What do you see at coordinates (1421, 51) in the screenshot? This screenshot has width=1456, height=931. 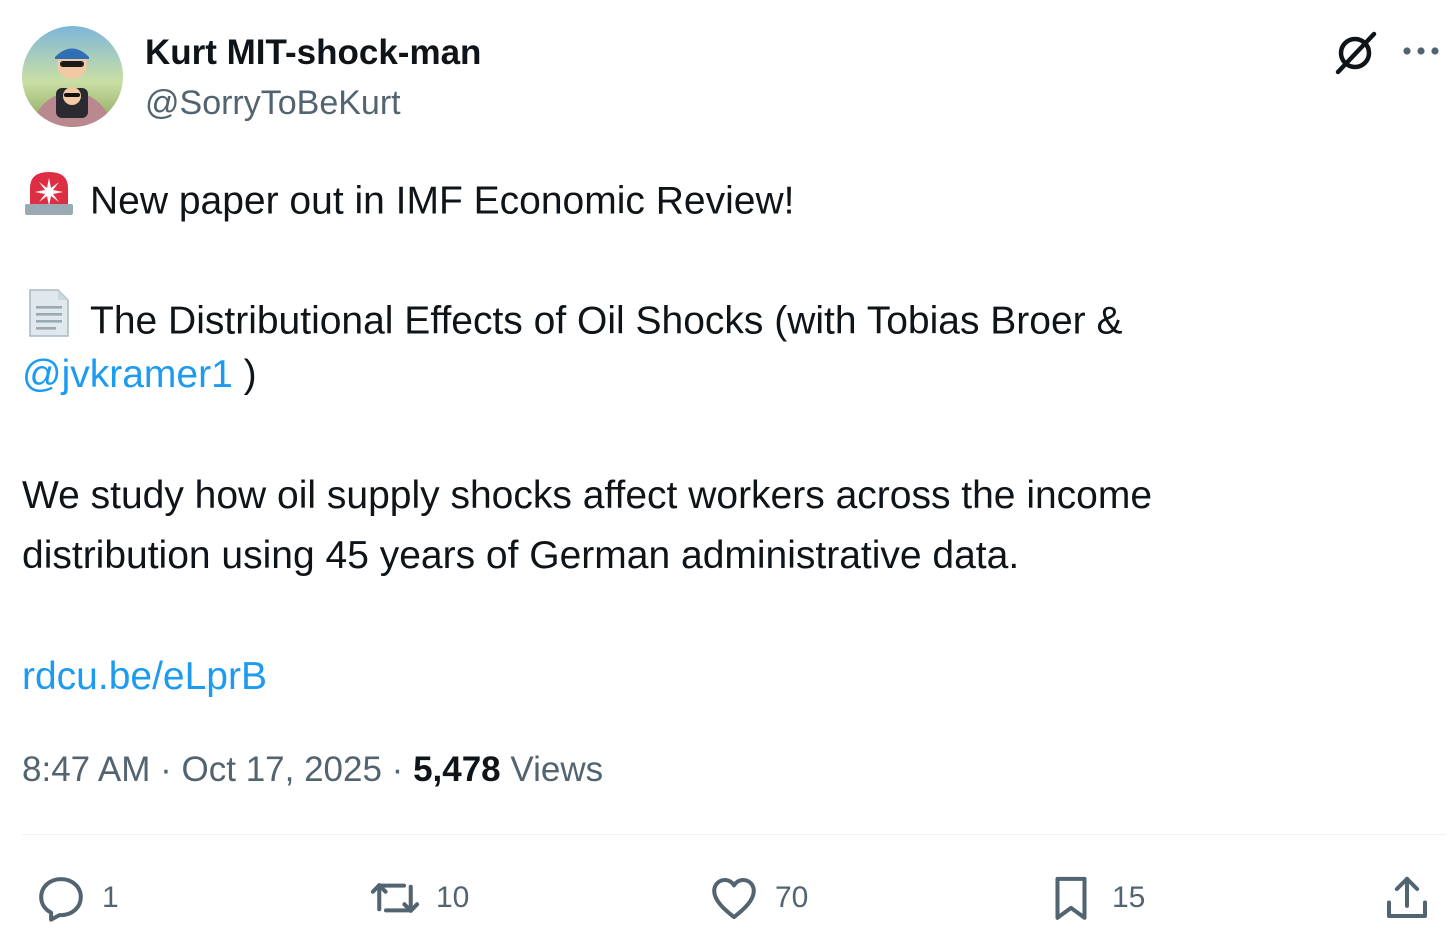 I see `more-icon` at bounding box center [1421, 51].